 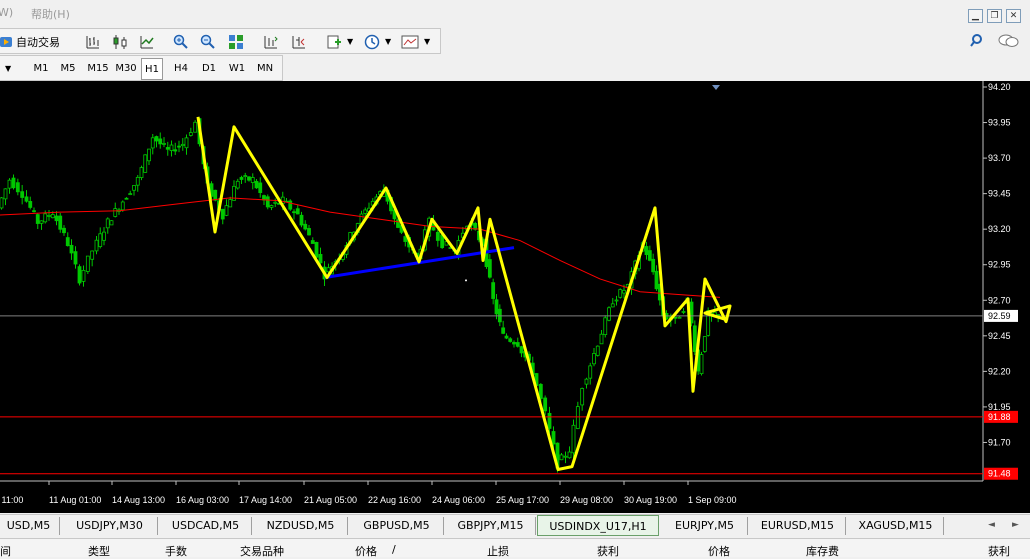 I want to click on column-header: 类型, so click(x=99, y=551).